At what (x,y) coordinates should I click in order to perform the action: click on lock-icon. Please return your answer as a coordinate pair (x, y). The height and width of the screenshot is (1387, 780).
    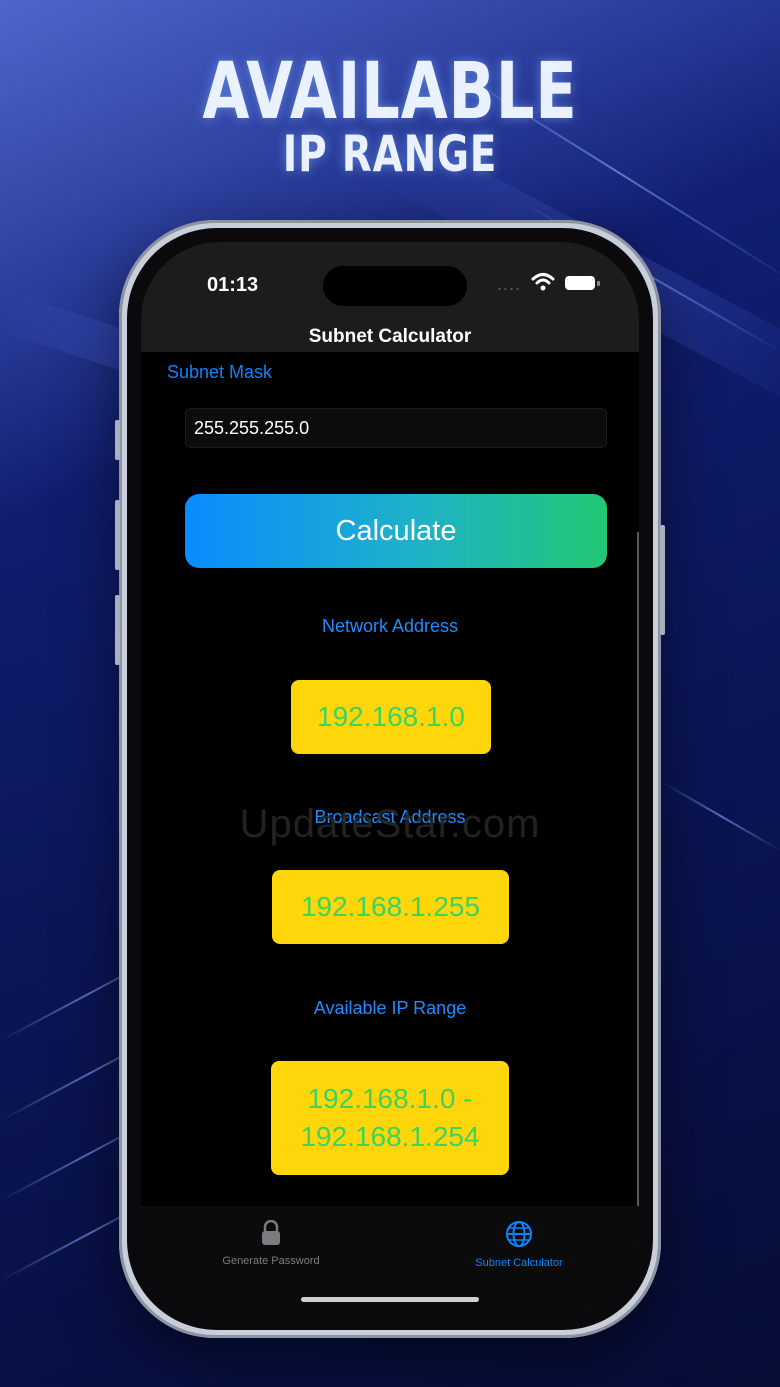
    Looking at the image, I should click on (271, 1232).